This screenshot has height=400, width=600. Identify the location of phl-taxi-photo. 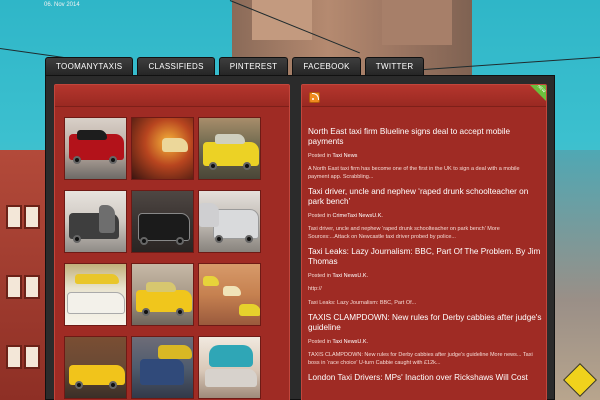
(95, 294).